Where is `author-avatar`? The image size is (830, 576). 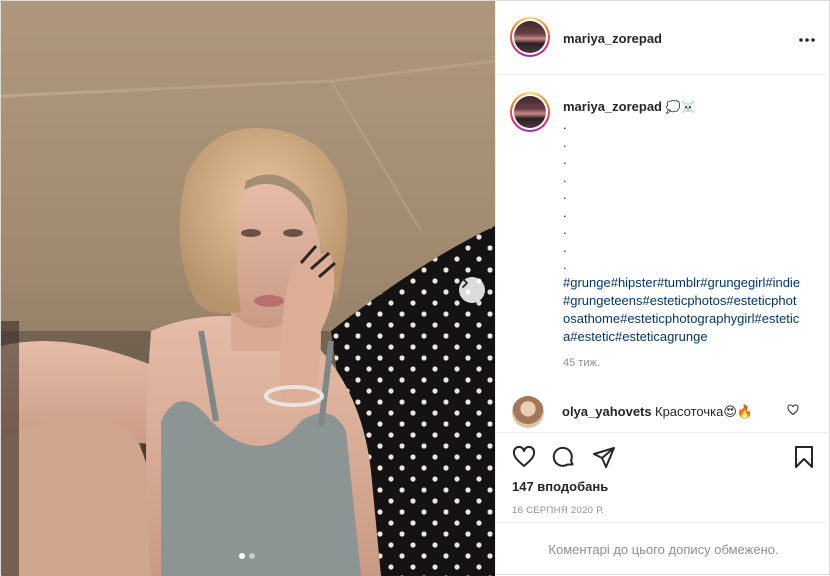
author-avatar is located at coordinates (530, 37).